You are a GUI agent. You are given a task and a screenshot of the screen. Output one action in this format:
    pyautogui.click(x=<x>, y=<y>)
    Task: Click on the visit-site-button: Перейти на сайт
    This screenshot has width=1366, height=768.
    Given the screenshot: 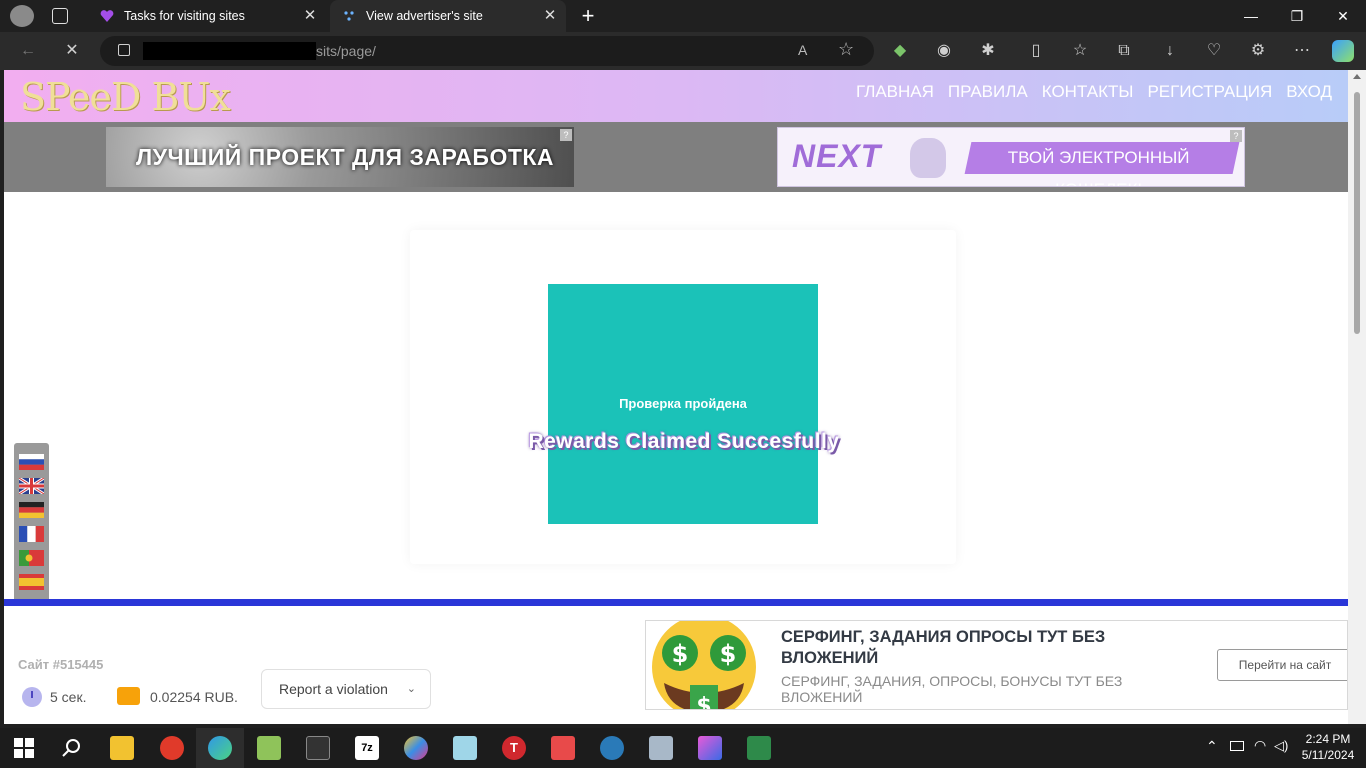 What is the action you would take?
    pyautogui.click(x=1282, y=665)
    